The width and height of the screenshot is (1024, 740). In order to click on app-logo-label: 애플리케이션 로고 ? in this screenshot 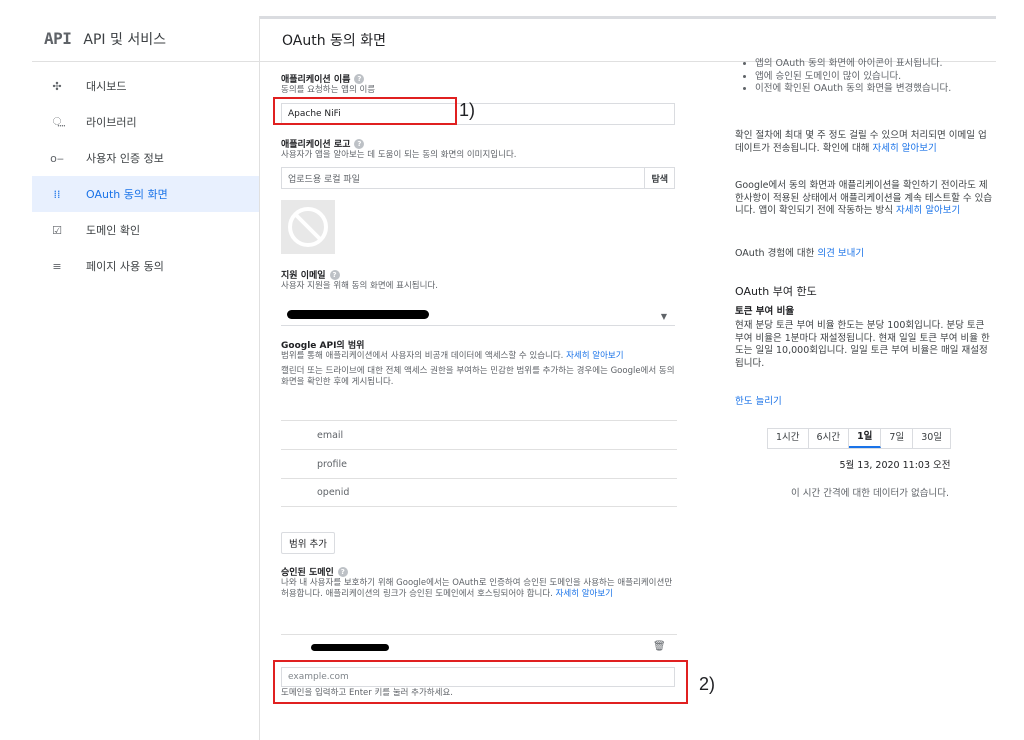, I will do `click(479, 143)`.